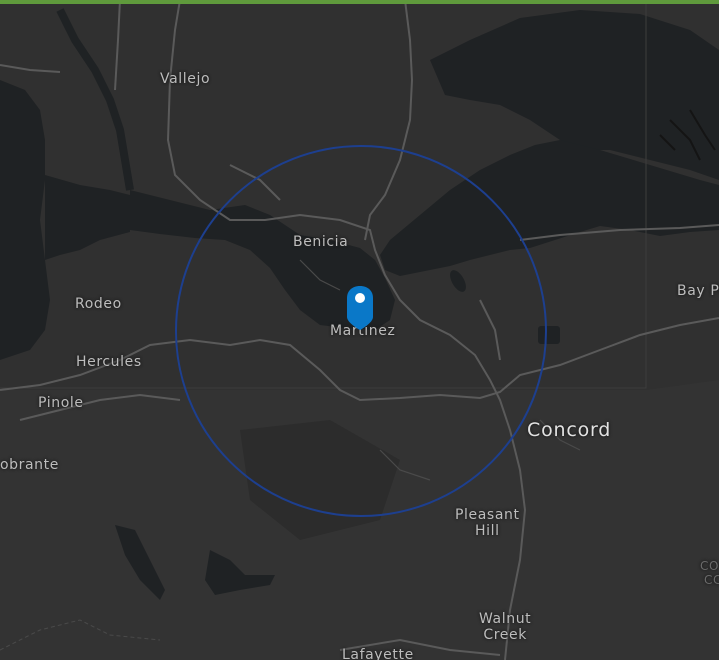 This screenshot has width=719, height=660. Describe the element at coordinates (61, 403) in the screenshot. I see `place-label-pinole: Pinole` at that location.